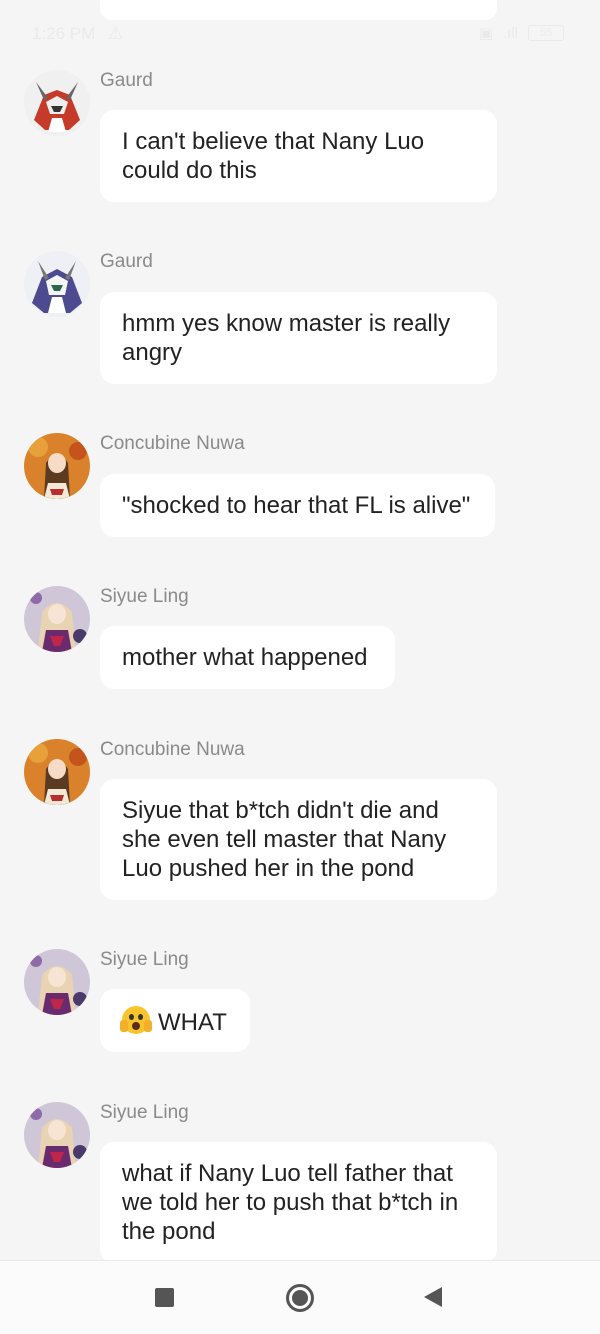  Describe the element at coordinates (152, 352) in the screenshot. I see `message-text: angry` at that location.